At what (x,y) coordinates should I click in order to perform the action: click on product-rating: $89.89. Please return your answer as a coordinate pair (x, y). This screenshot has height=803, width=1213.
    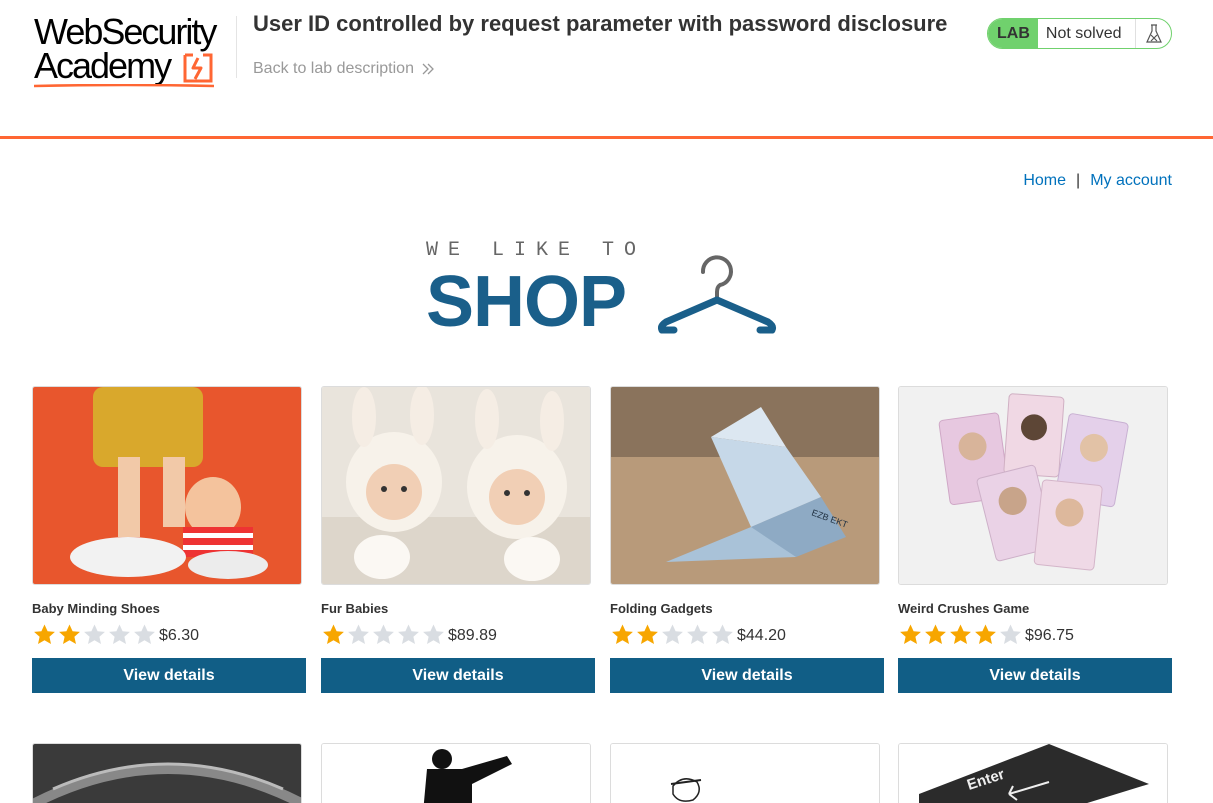
    Looking at the image, I should click on (409, 634).